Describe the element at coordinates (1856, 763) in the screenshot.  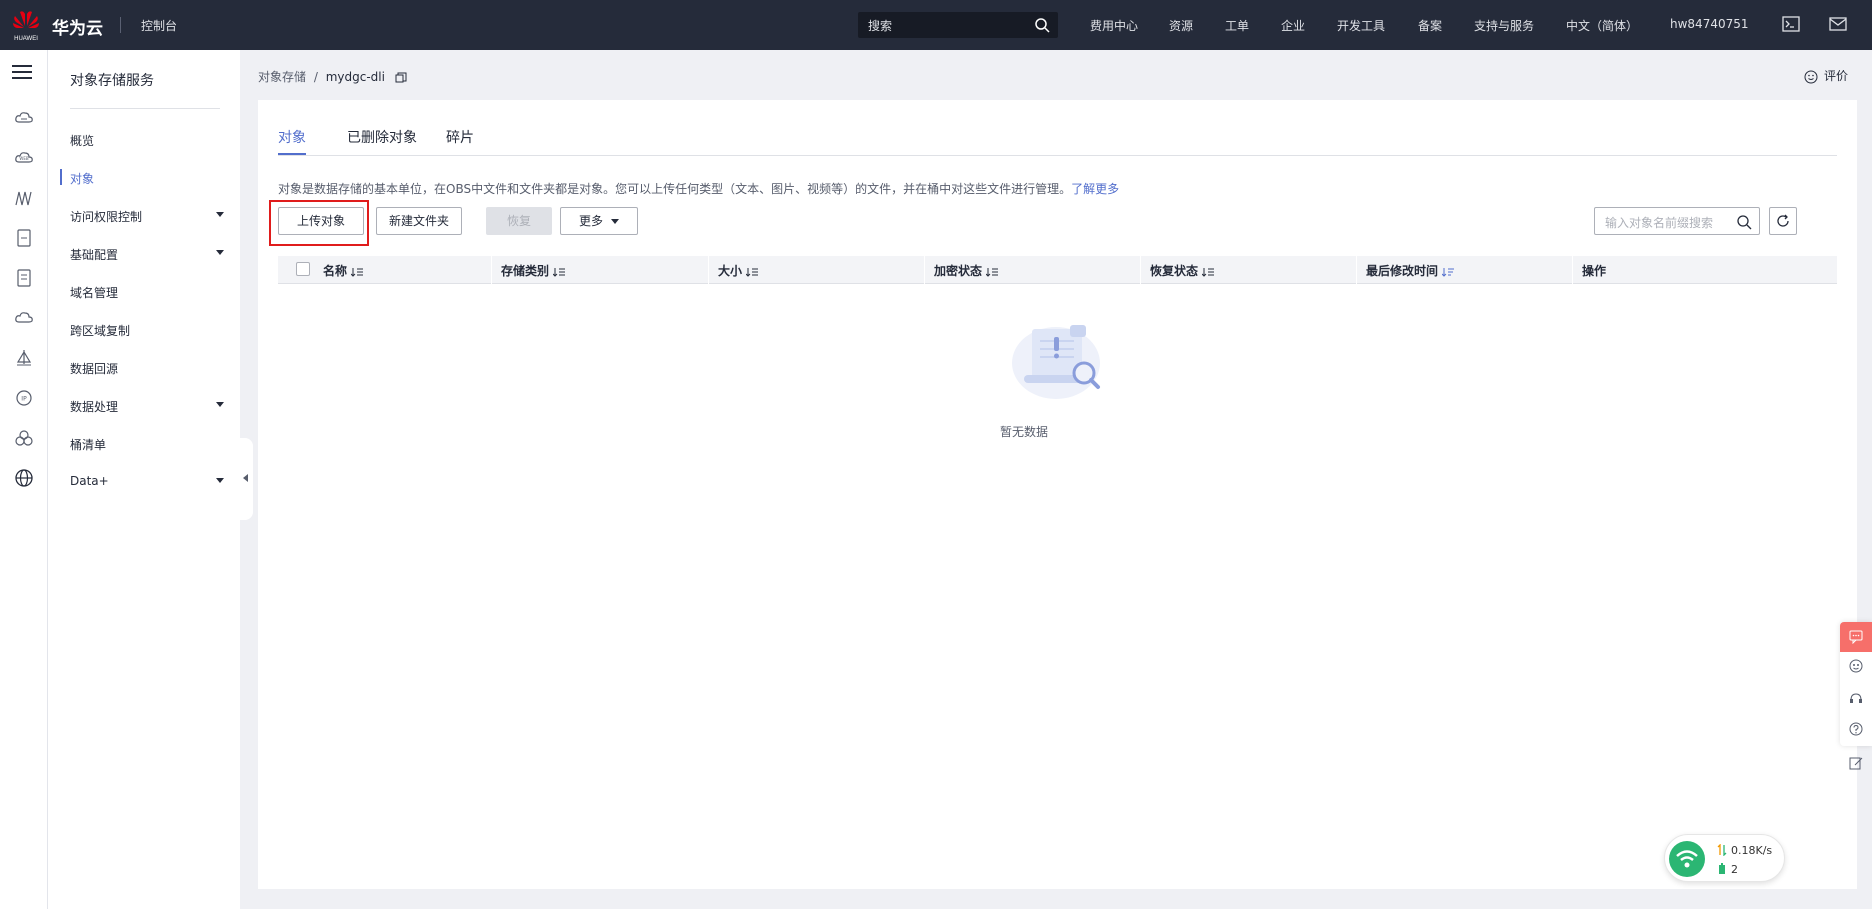
I see `feedback-edit-icon` at that location.